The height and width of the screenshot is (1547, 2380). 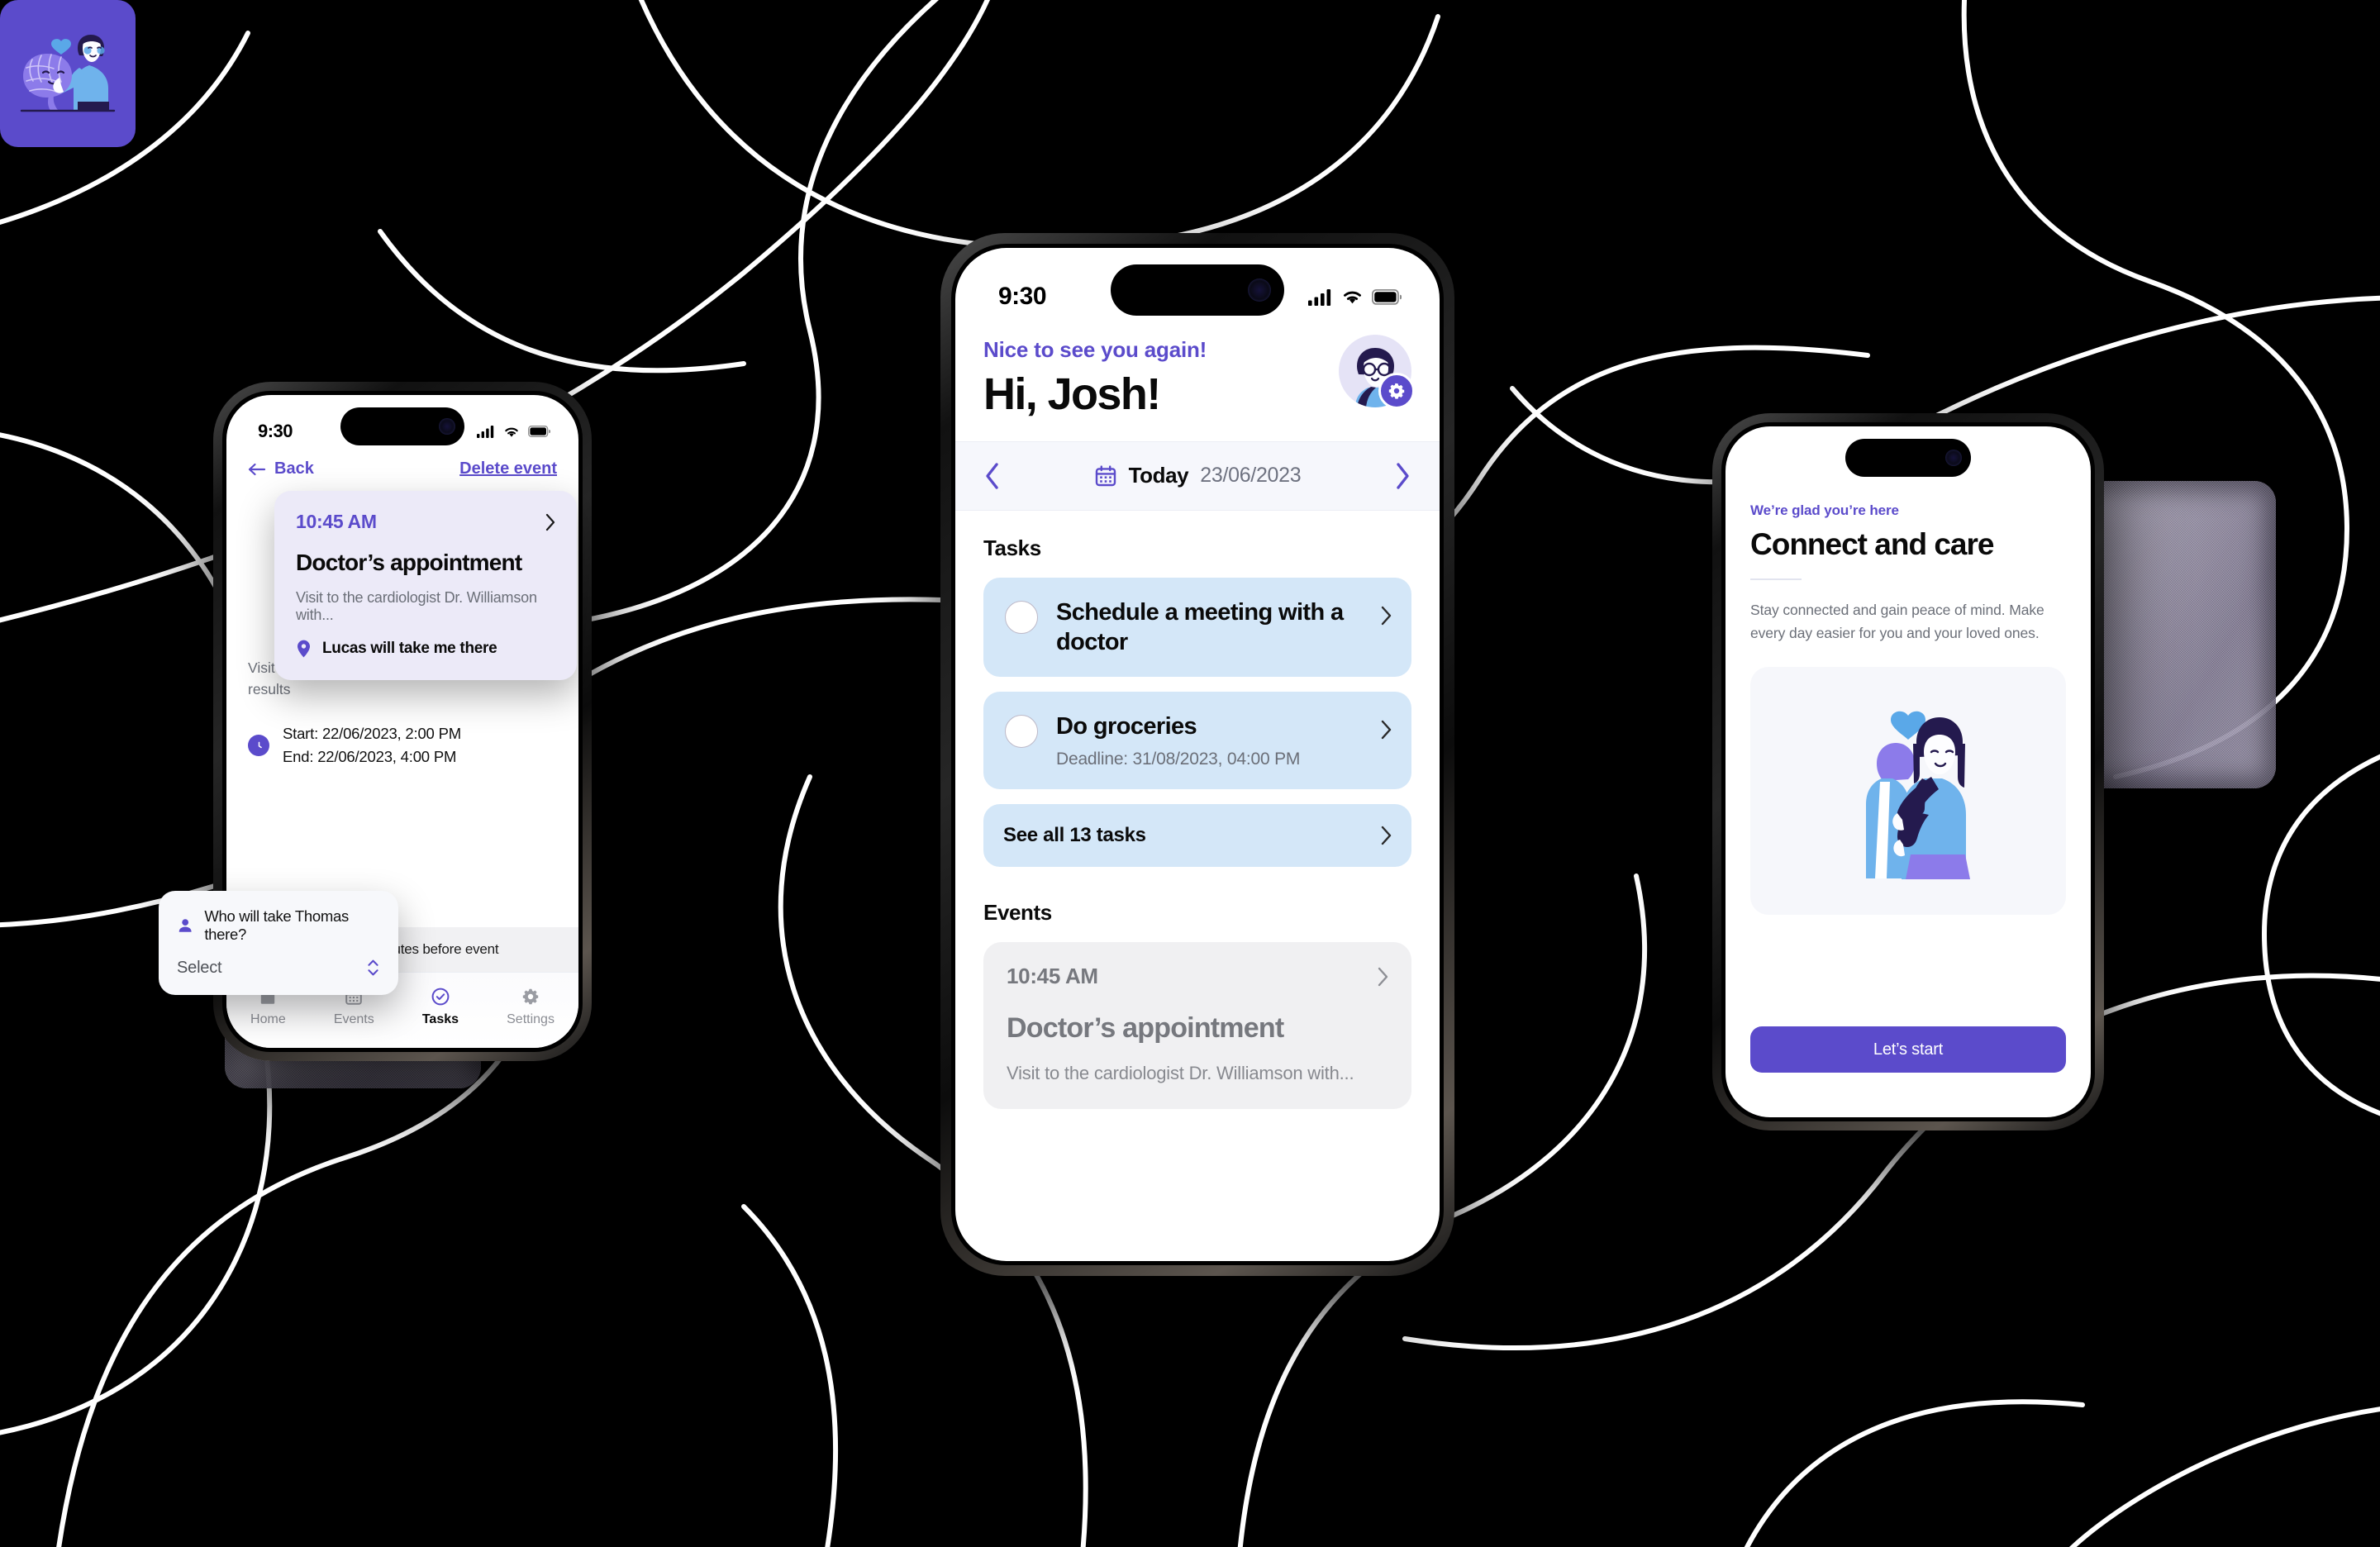 I want to click on front-camera-icon, so click(x=1953, y=458).